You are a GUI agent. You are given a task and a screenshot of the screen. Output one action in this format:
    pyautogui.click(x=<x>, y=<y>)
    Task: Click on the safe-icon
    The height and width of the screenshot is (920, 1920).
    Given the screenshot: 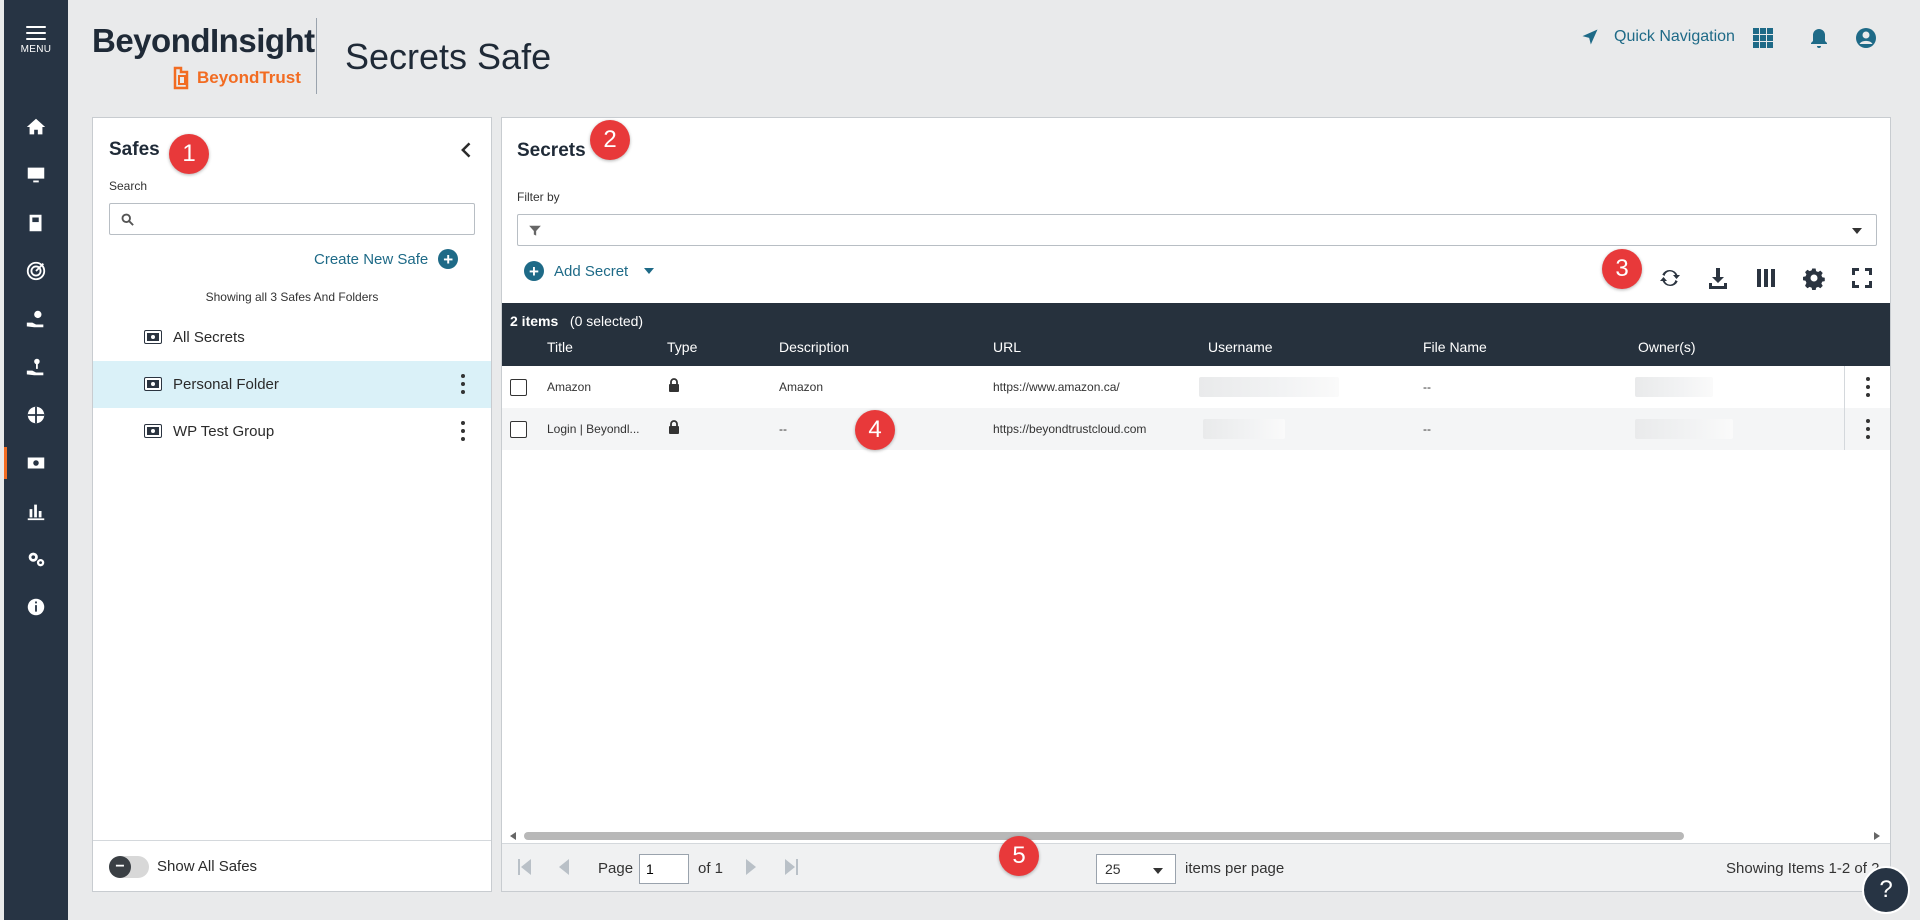 What is the action you would take?
    pyautogui.click(x=153, y=431)
    